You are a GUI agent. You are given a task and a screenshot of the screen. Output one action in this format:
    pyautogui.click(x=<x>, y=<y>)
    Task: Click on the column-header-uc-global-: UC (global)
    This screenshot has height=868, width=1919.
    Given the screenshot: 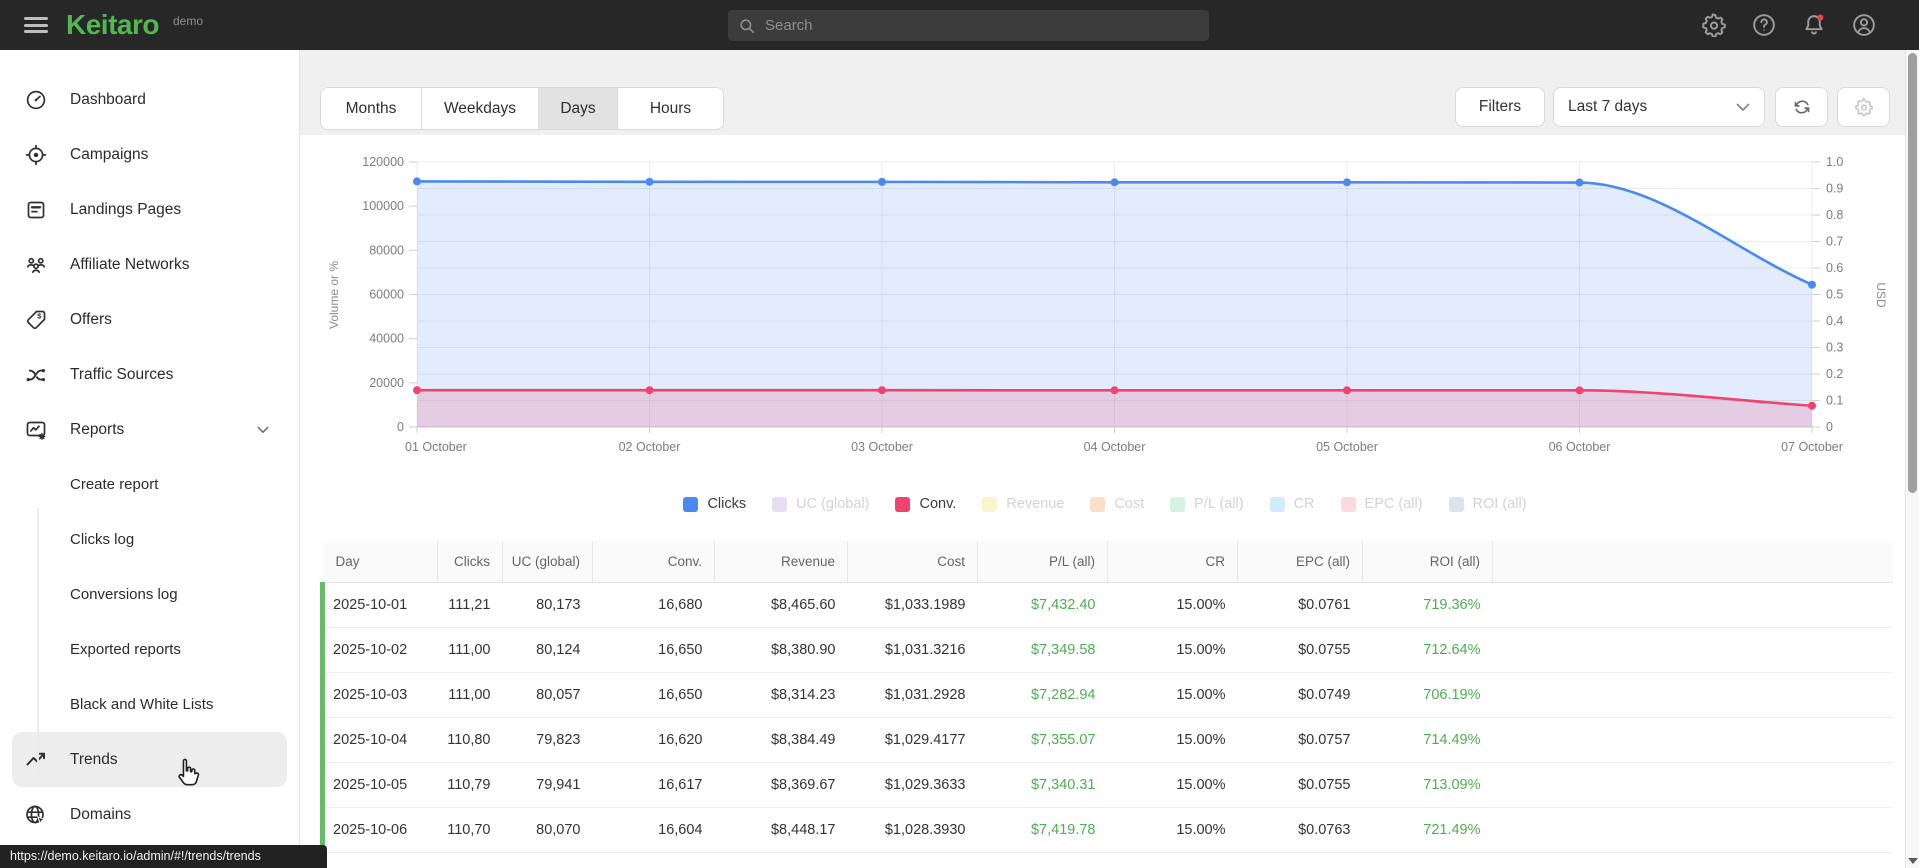 What is the action you would take?
    pyautogui.click(x=547, y=562)
    